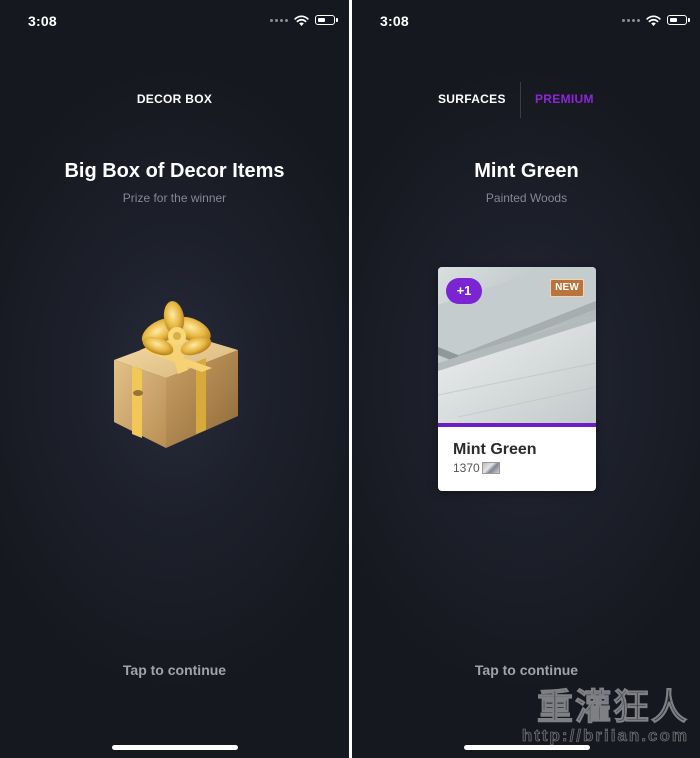  Describe the element at coordinates (605, 736) in the screenshot. I see `watermark-url: http://briian.com` at that location.